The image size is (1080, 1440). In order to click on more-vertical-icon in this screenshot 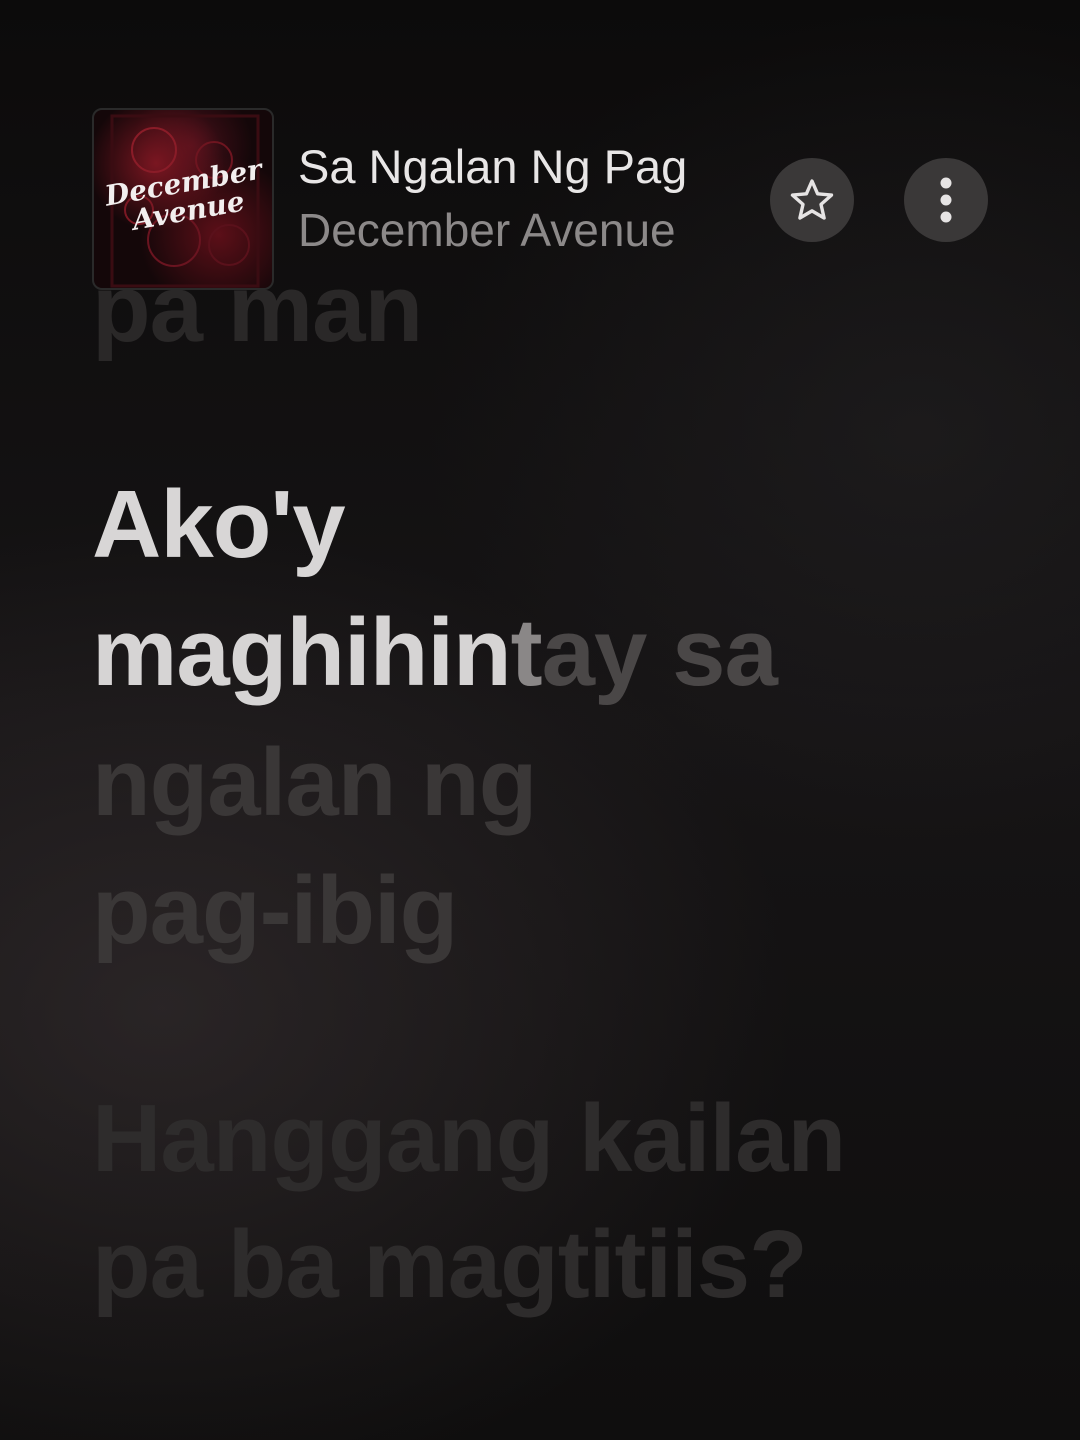, I will do `click(946, 200)`.